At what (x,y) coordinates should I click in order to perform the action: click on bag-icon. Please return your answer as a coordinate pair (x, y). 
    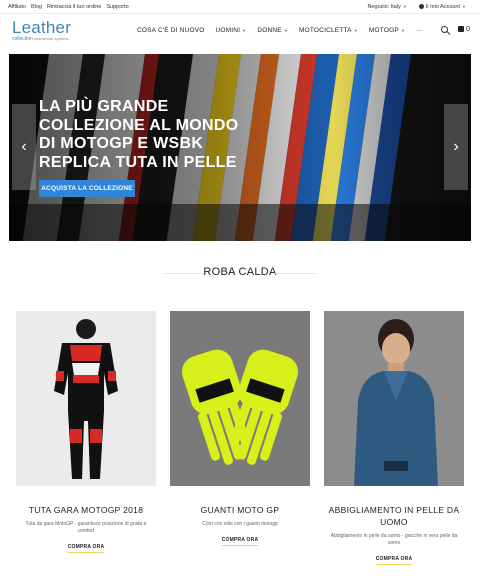
    Looking at the image, I should click on (461, 29).